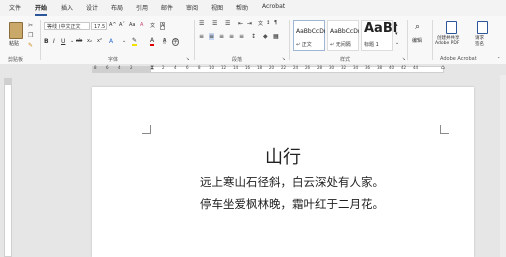  What do you see at coordinates (345, 60) in the screenshot?
I see `styles-group-label: 样式` at bounding box center [345, 60].